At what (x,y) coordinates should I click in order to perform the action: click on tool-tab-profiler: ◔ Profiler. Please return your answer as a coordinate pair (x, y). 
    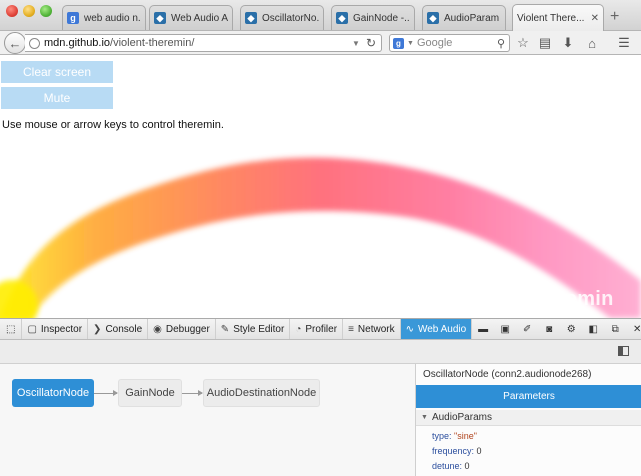
    Looking at the image, I should click on (317, 329).